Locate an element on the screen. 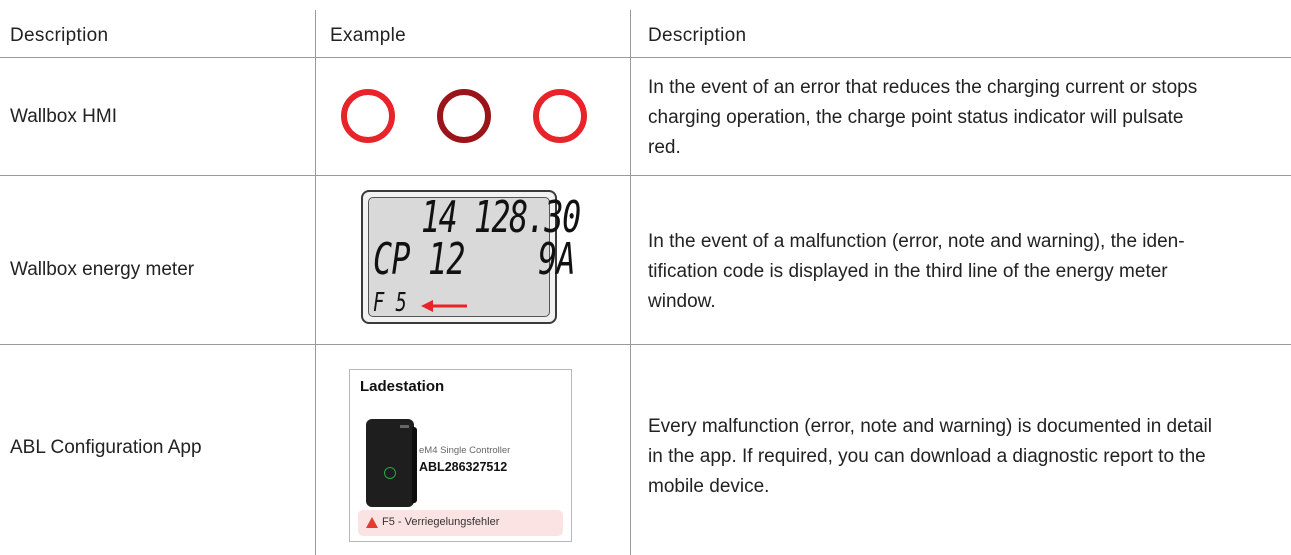 This screenshot has height=555, width=1291. device-cable-icon is located at coordinates (414, 465).